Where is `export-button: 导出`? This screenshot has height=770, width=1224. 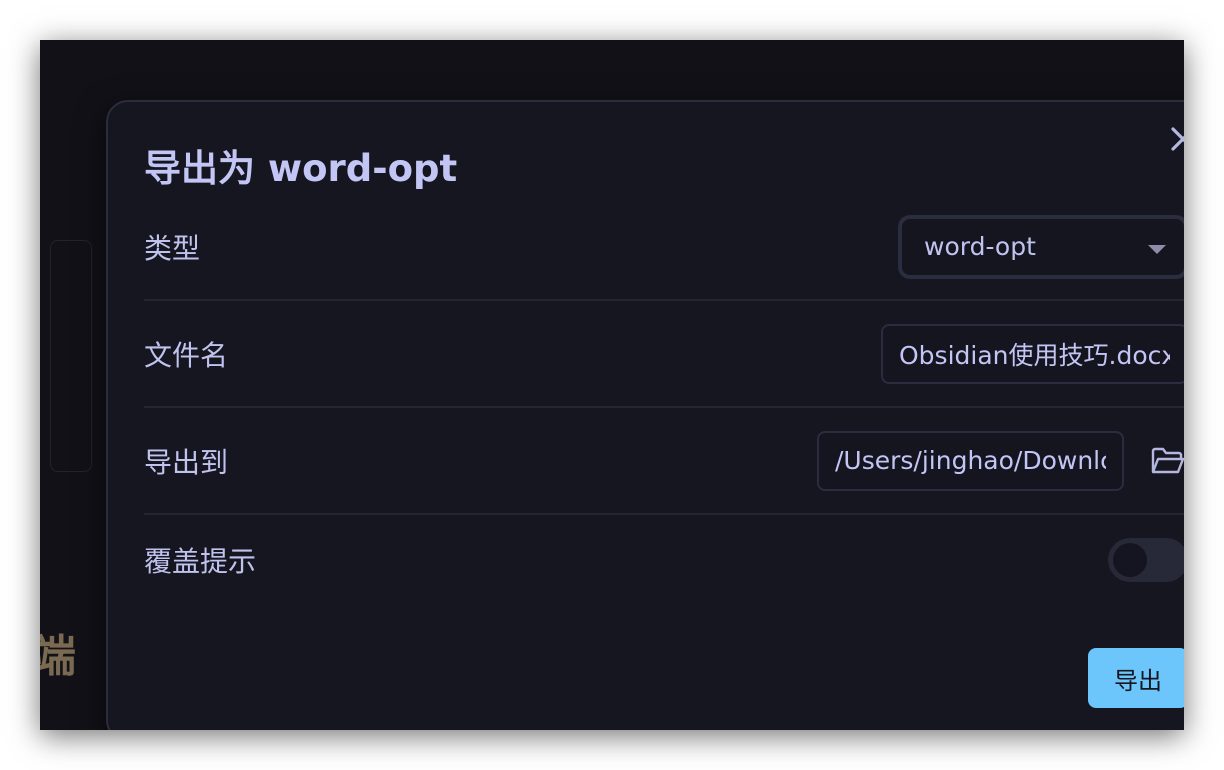
export-button: 导出 is located at coordinates (1136, 678).